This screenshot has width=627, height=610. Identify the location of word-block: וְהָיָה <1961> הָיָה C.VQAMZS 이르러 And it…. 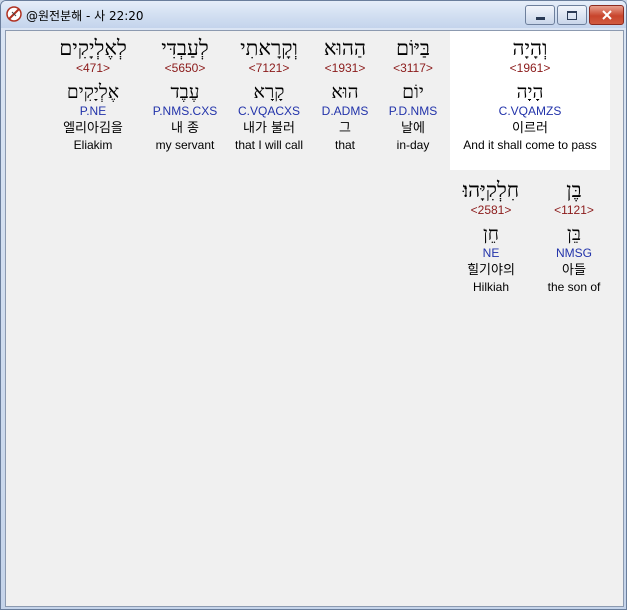
(530, 94).